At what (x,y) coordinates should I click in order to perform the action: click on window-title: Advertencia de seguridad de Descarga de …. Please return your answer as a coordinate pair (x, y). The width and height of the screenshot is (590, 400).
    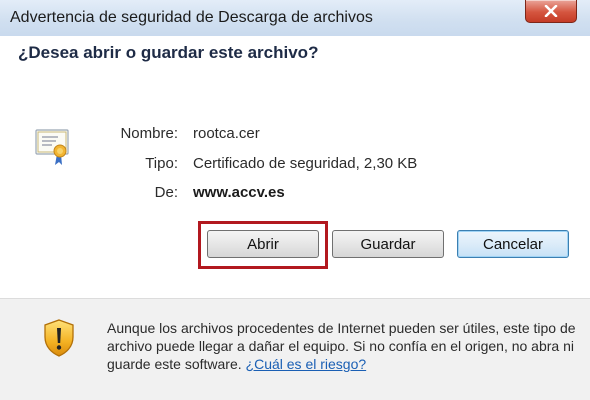
    Looking at the image, I should click on (191, 17).